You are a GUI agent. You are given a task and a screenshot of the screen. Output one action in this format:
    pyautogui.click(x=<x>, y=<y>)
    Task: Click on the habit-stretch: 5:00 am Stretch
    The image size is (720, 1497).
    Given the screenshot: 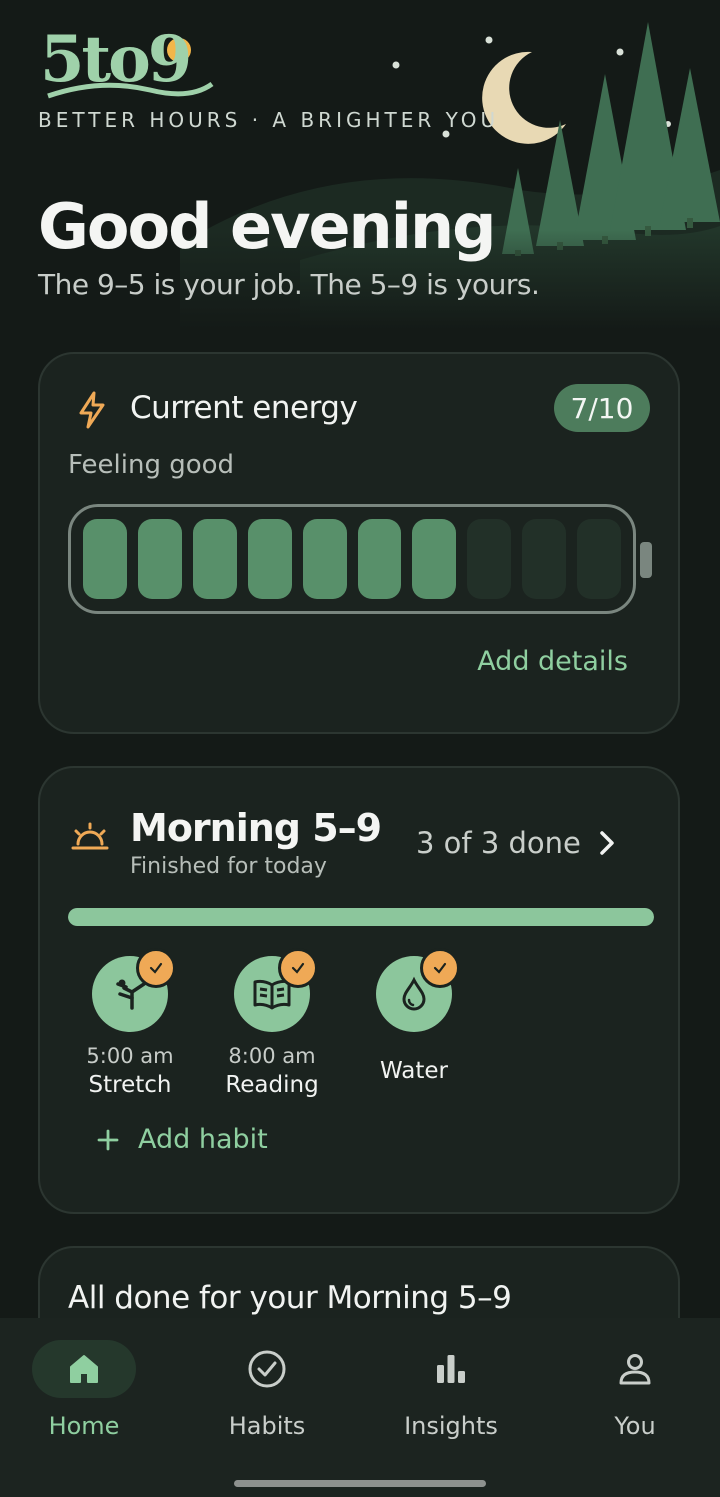 What is the action you would take?
    pyautogui.click(x=130, y=1024)
    